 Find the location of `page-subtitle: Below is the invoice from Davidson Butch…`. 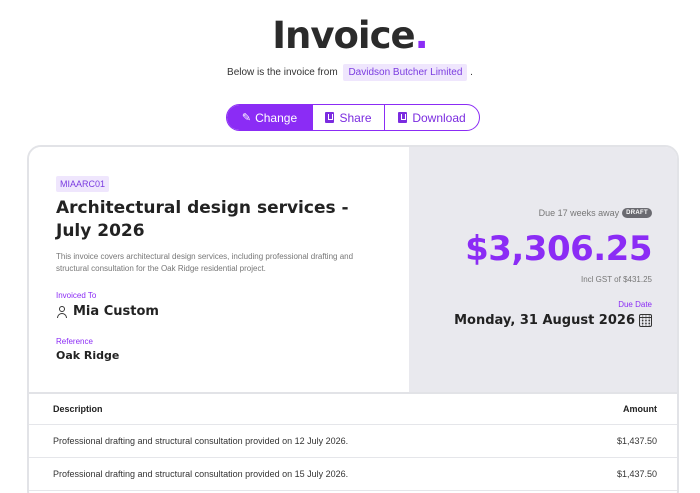

page-subtitle: Below is the invoice from Davidson Butch… is located at coordinates (350, 72).